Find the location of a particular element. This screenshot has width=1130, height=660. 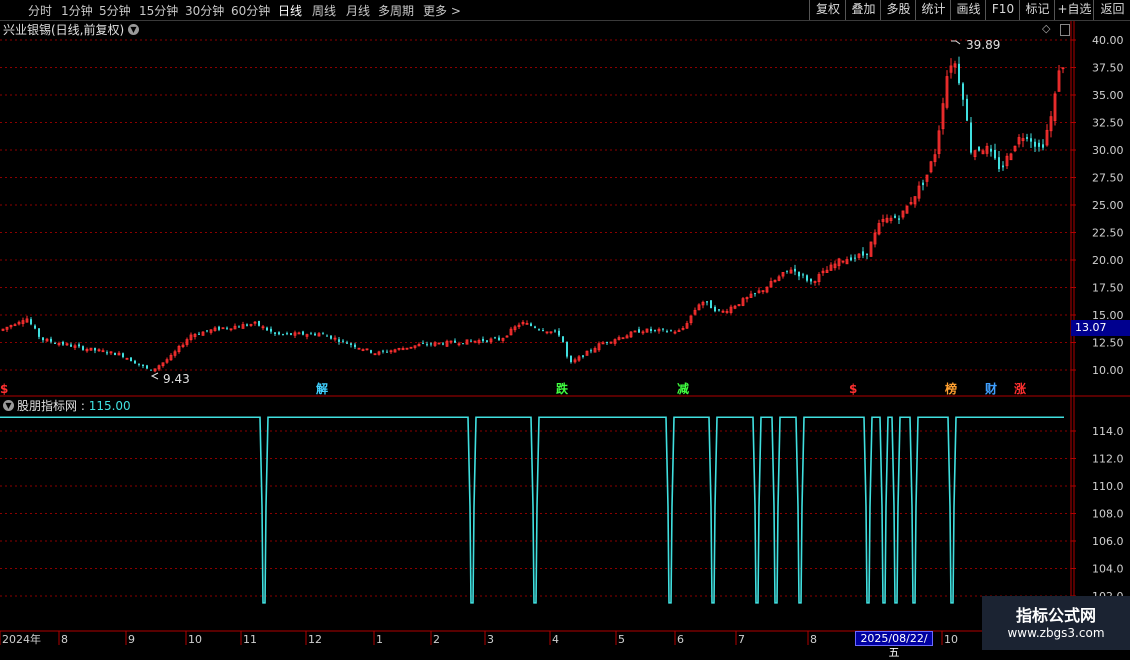

time-axis-label: 6 is located at coordinates (680, 639).